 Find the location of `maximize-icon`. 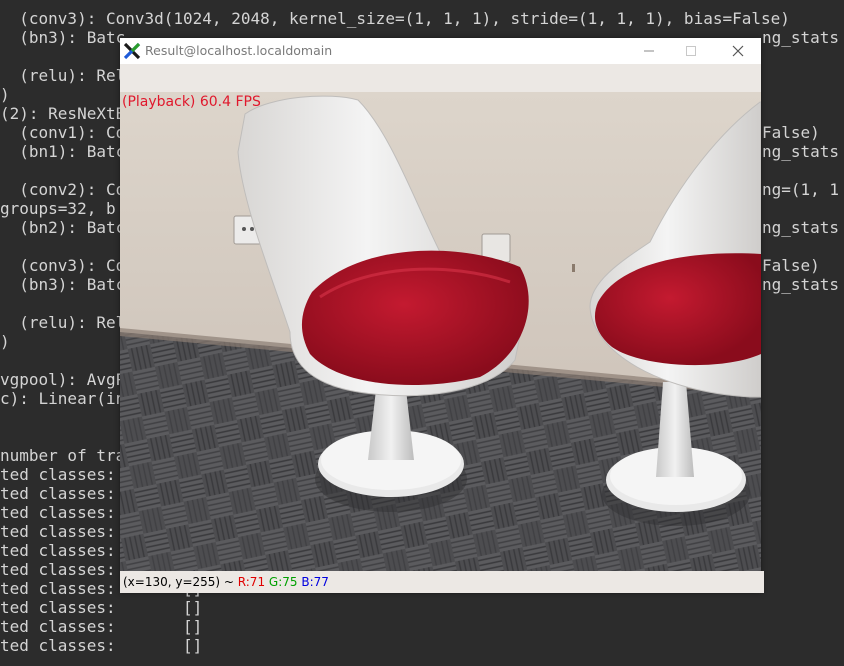

maximize-icon is located at coordinates (691, 51).